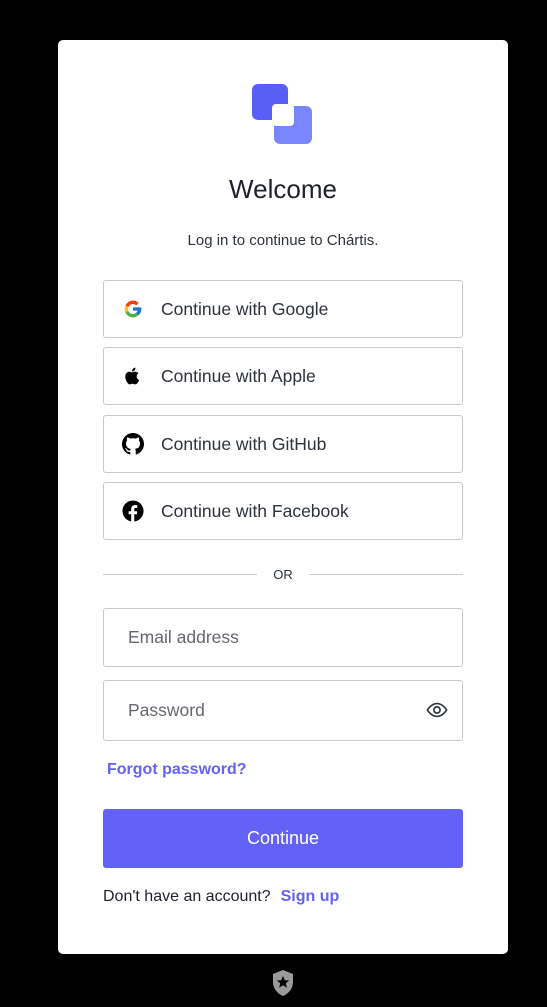  What do you see at coordinates (283, 838) in the screenshot?
I see `continue-button: Continue` at bounding box center [283, 838].